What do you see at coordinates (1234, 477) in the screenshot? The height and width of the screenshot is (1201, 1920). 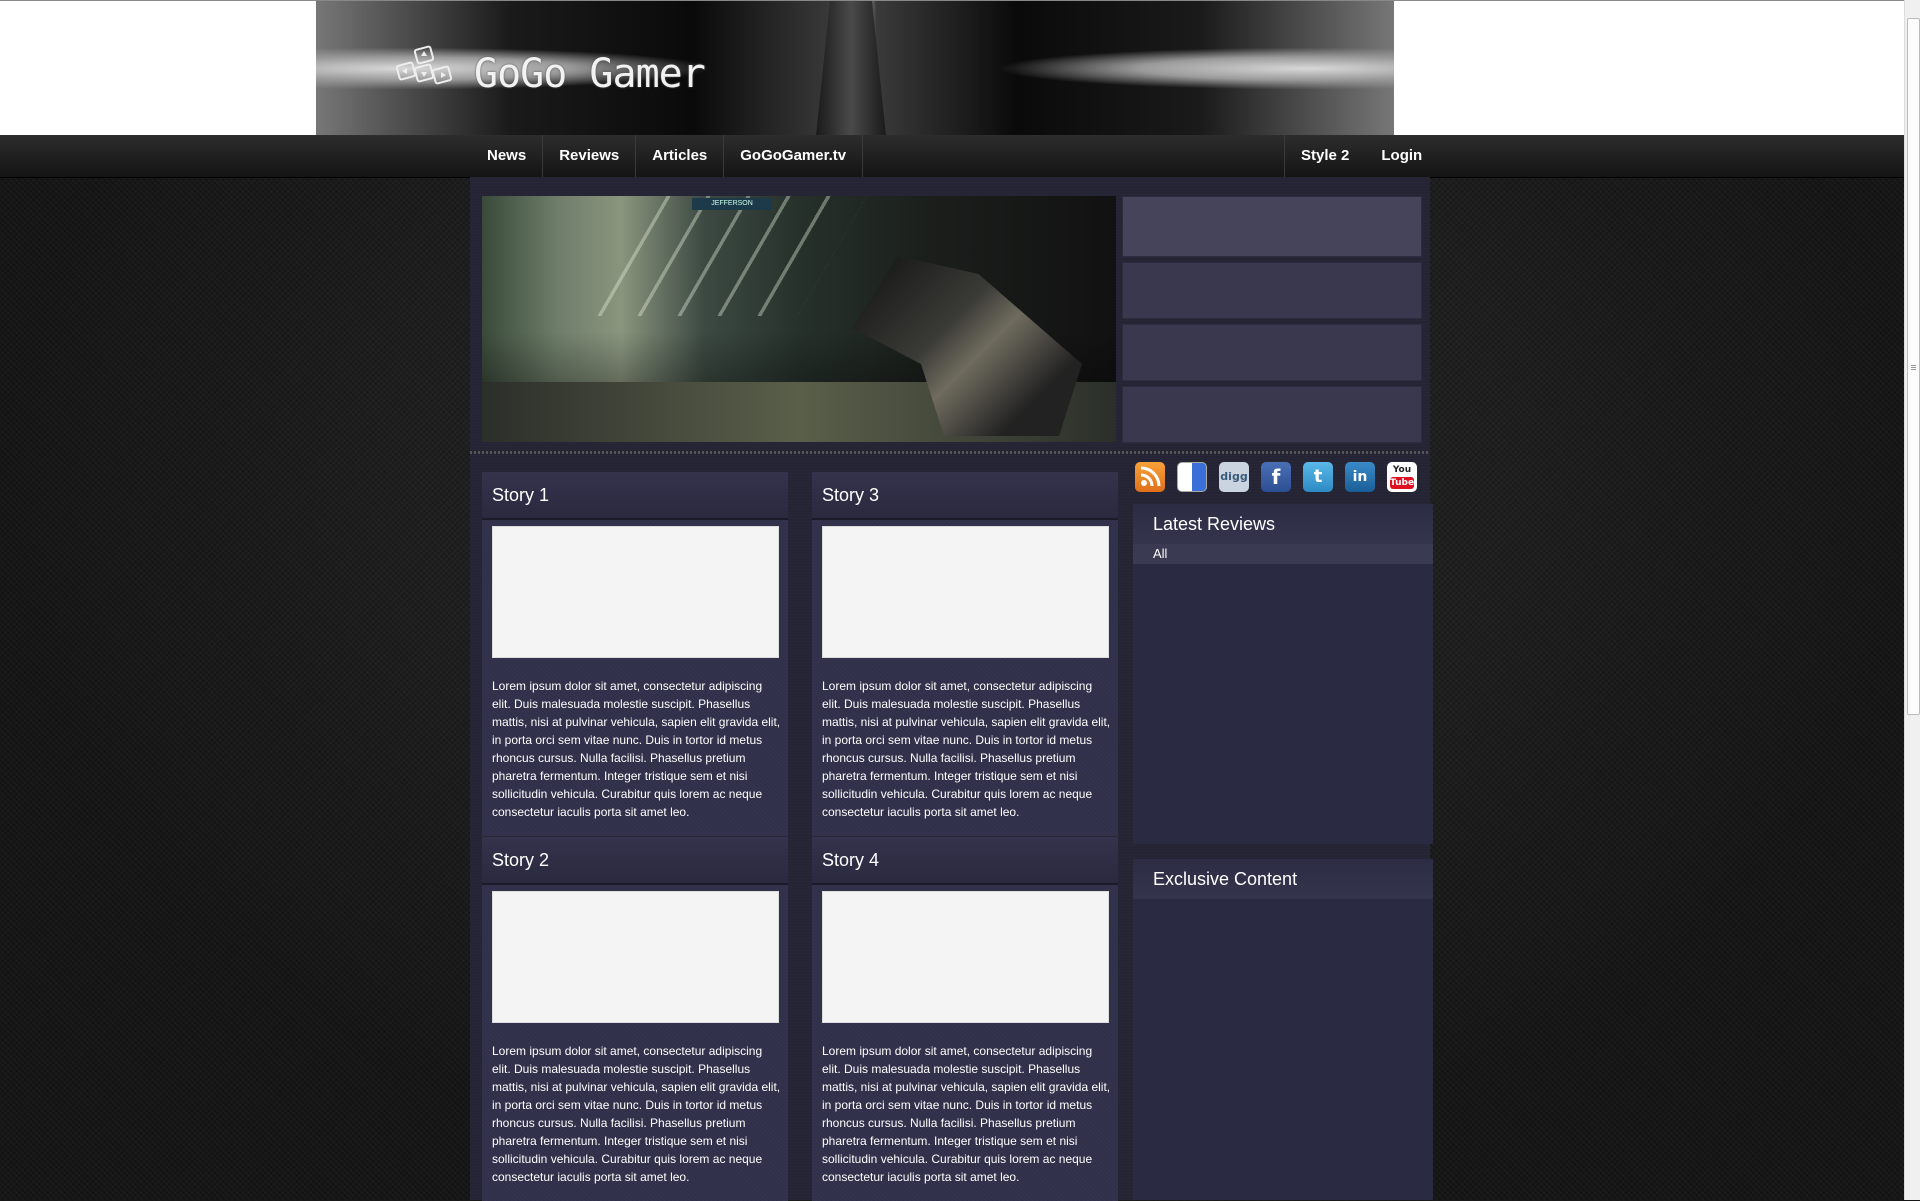 I see `digg-icon: digg` at bounding box center [1234, 477].